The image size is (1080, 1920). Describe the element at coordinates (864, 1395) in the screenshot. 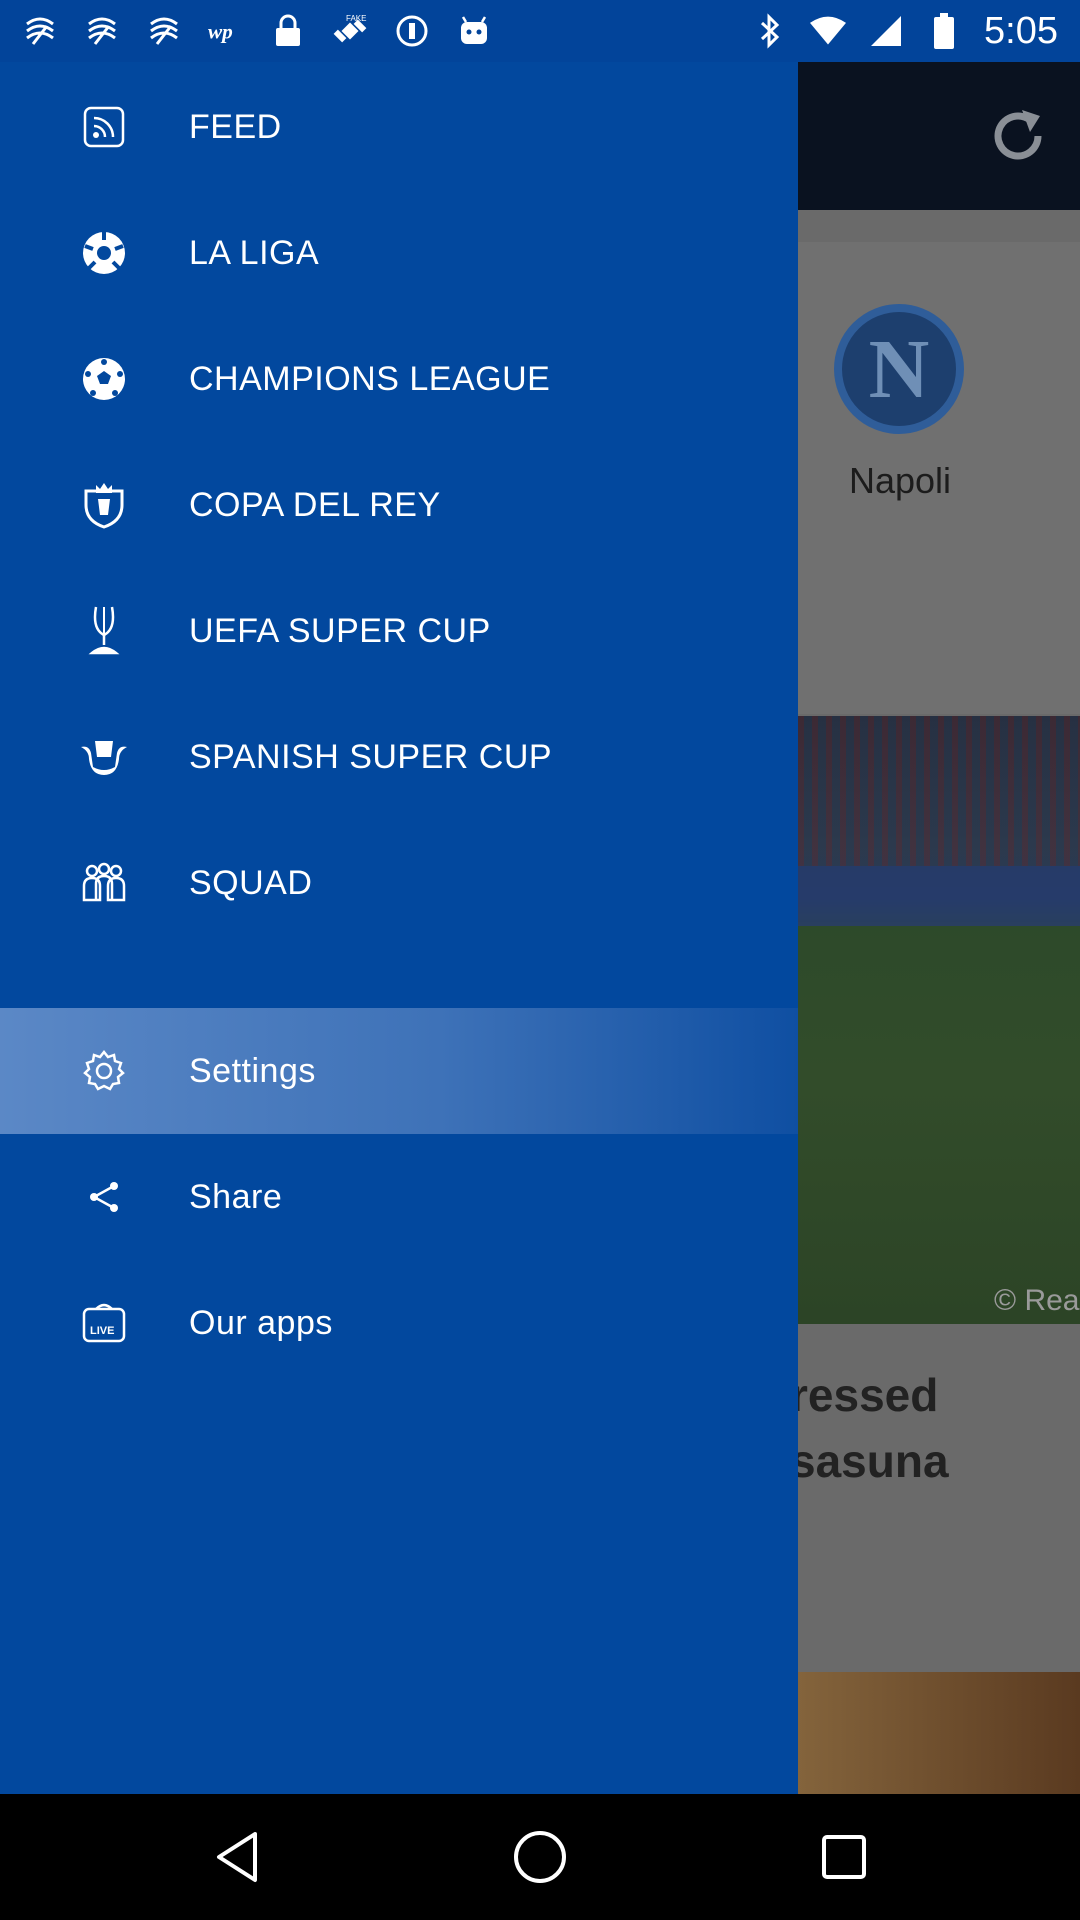

I see `headline-line-1: ressed` at that location.